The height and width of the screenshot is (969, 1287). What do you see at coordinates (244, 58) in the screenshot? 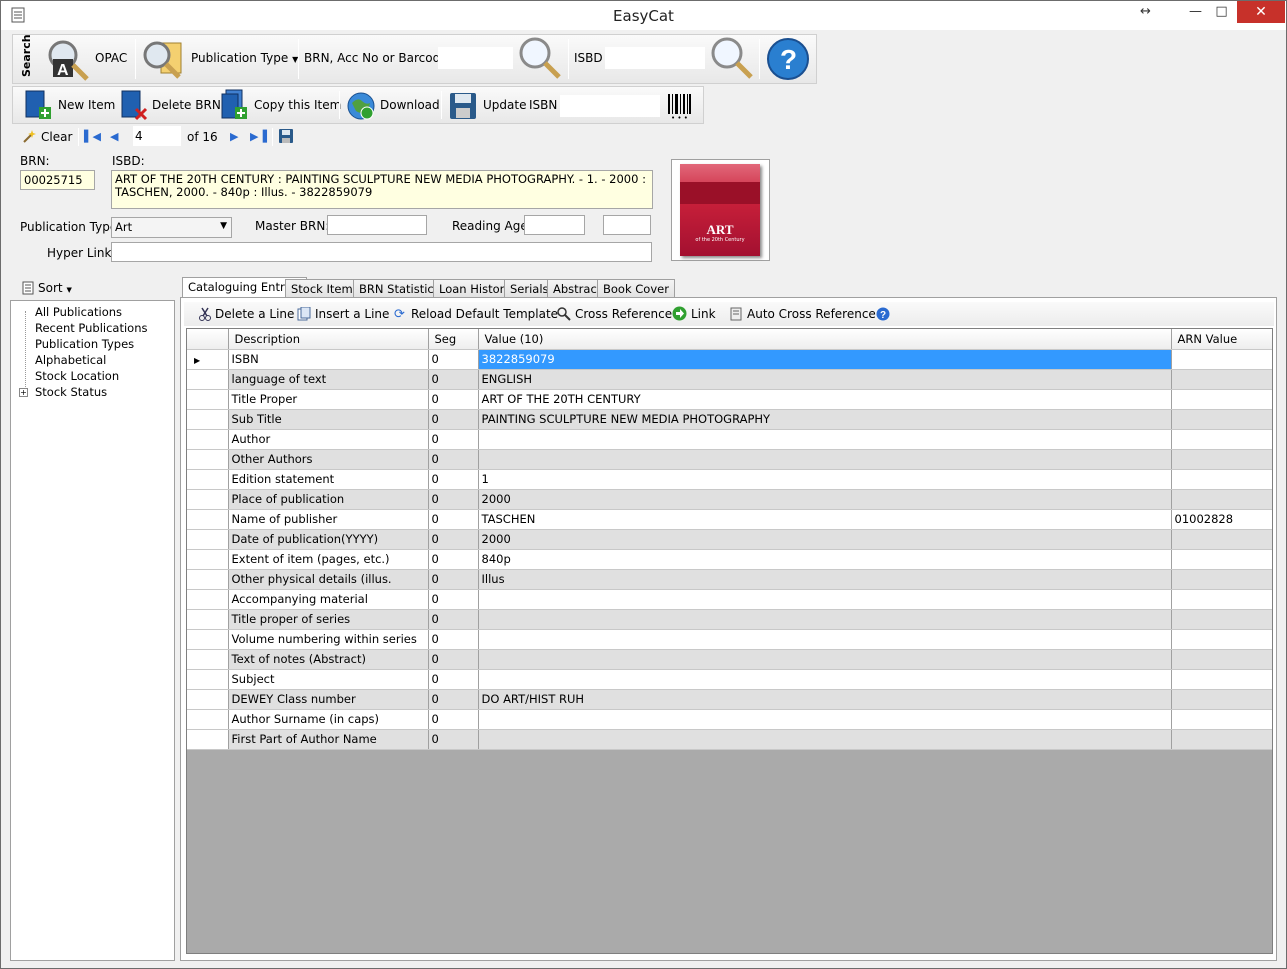
I see `publication-type-dropdown: Publication Type ▼` at bounding box center [244, 58].